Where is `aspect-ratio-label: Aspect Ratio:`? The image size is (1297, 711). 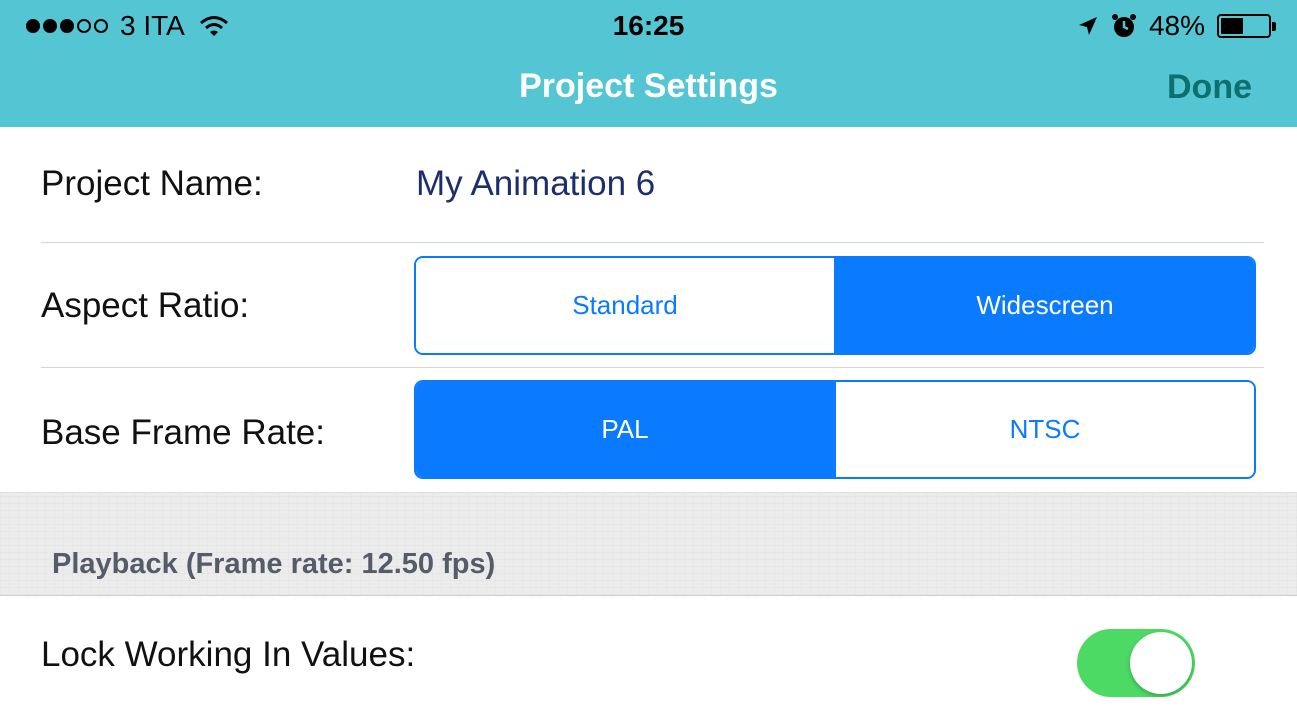
aspect-ratio-label: Aspect Ratio: is located at coordinates (145, 305).